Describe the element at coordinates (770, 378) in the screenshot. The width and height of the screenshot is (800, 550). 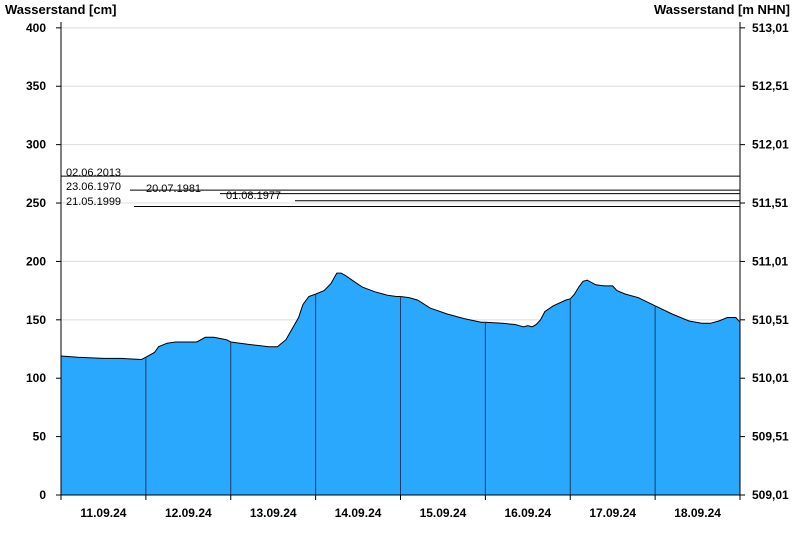
I see `right-tick-label: 510,01` at that location.